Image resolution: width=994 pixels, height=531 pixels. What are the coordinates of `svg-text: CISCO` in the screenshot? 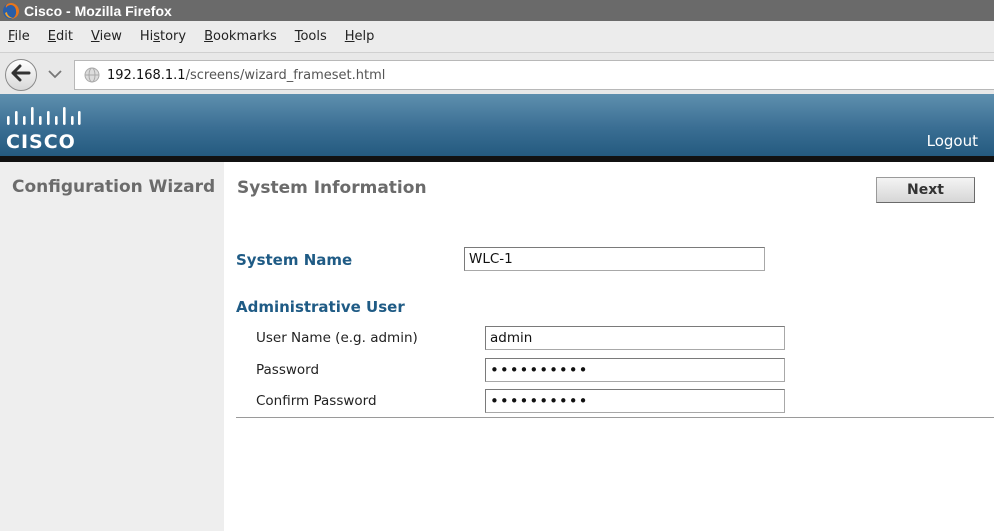 It's located at (41, 140).